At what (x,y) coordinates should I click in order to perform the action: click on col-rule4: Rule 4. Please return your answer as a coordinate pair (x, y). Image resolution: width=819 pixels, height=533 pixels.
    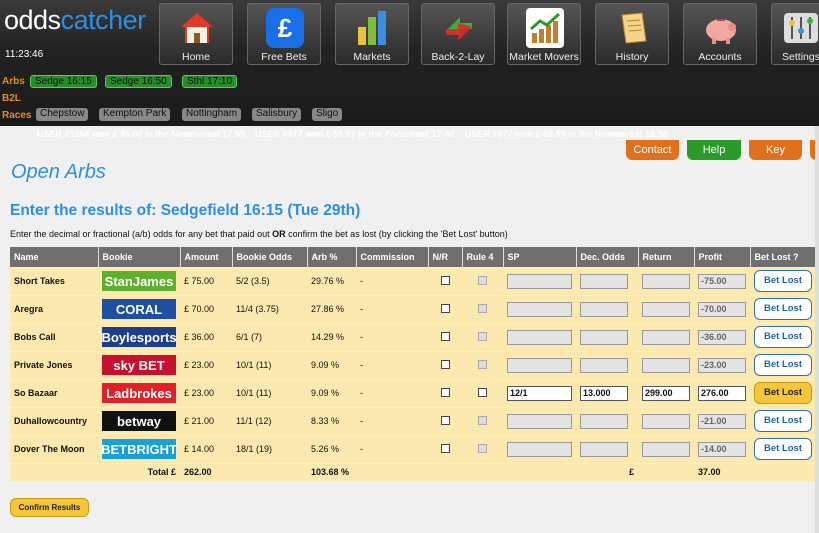
    Looking at the image, I should click on (483, 257).